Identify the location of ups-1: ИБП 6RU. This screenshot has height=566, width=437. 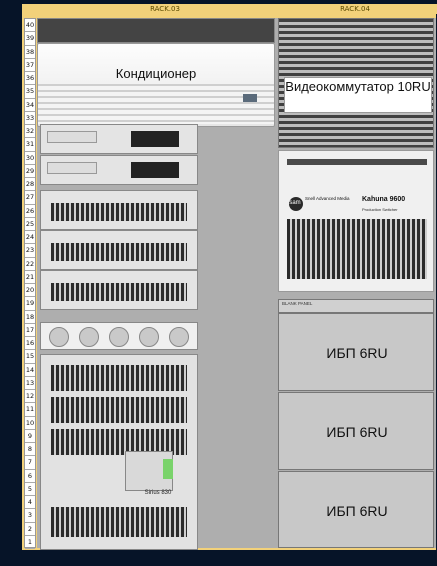
(356, 352).